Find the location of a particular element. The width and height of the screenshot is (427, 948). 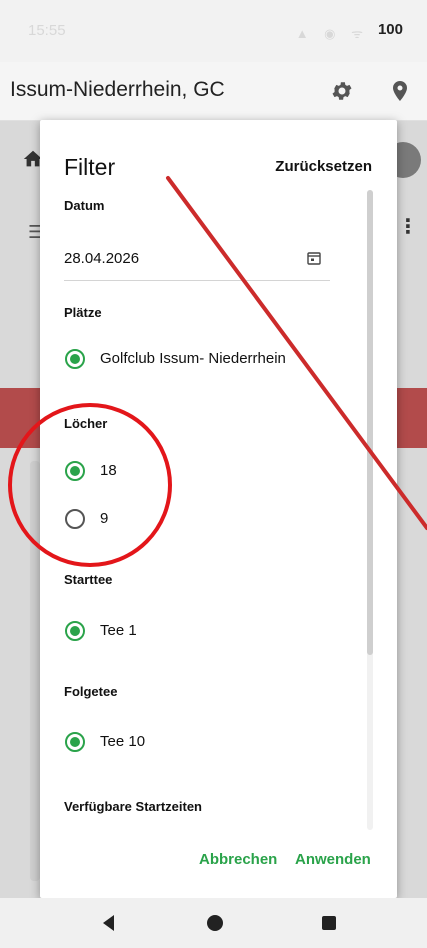

holes-option-label: 18 is located at coordinates (108, 470).